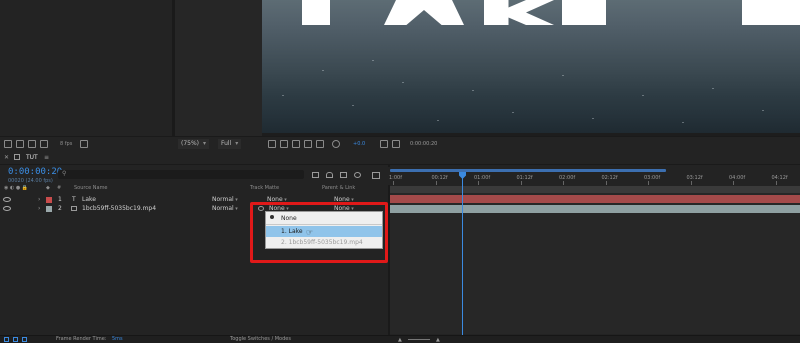 This screenshot has height=343, width=800. What do you see at coordinates (376, 175) in the screenshot?
I see `graph-editor-icon` at bounding box center [376, 175].